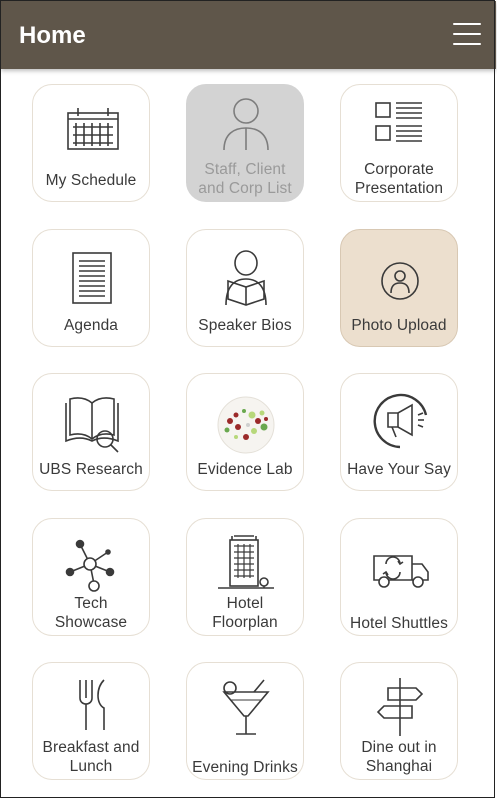  I want to click on tile-tech-showcase: Tech Showcase, so click(91, 577).